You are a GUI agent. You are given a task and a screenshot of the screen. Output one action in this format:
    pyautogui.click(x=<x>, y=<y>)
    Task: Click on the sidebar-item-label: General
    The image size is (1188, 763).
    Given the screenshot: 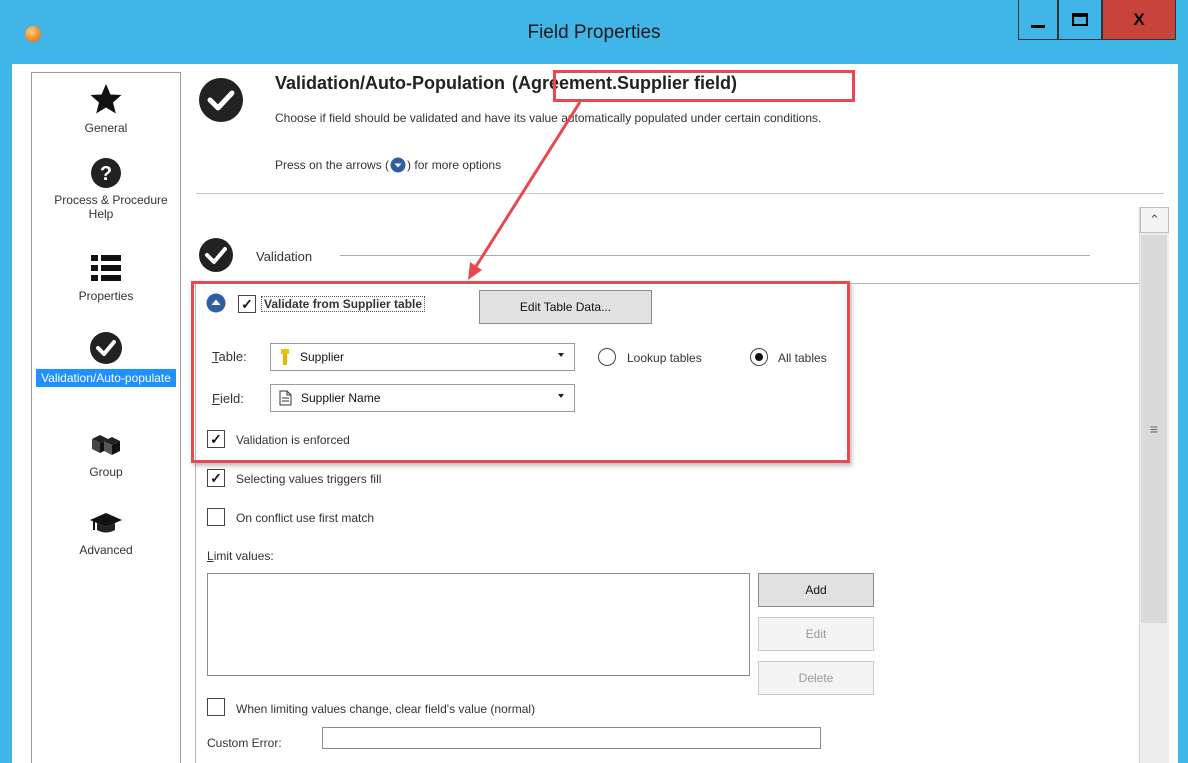 What is the action you would take?
    pyautogui.click(x=106, y=128)
    